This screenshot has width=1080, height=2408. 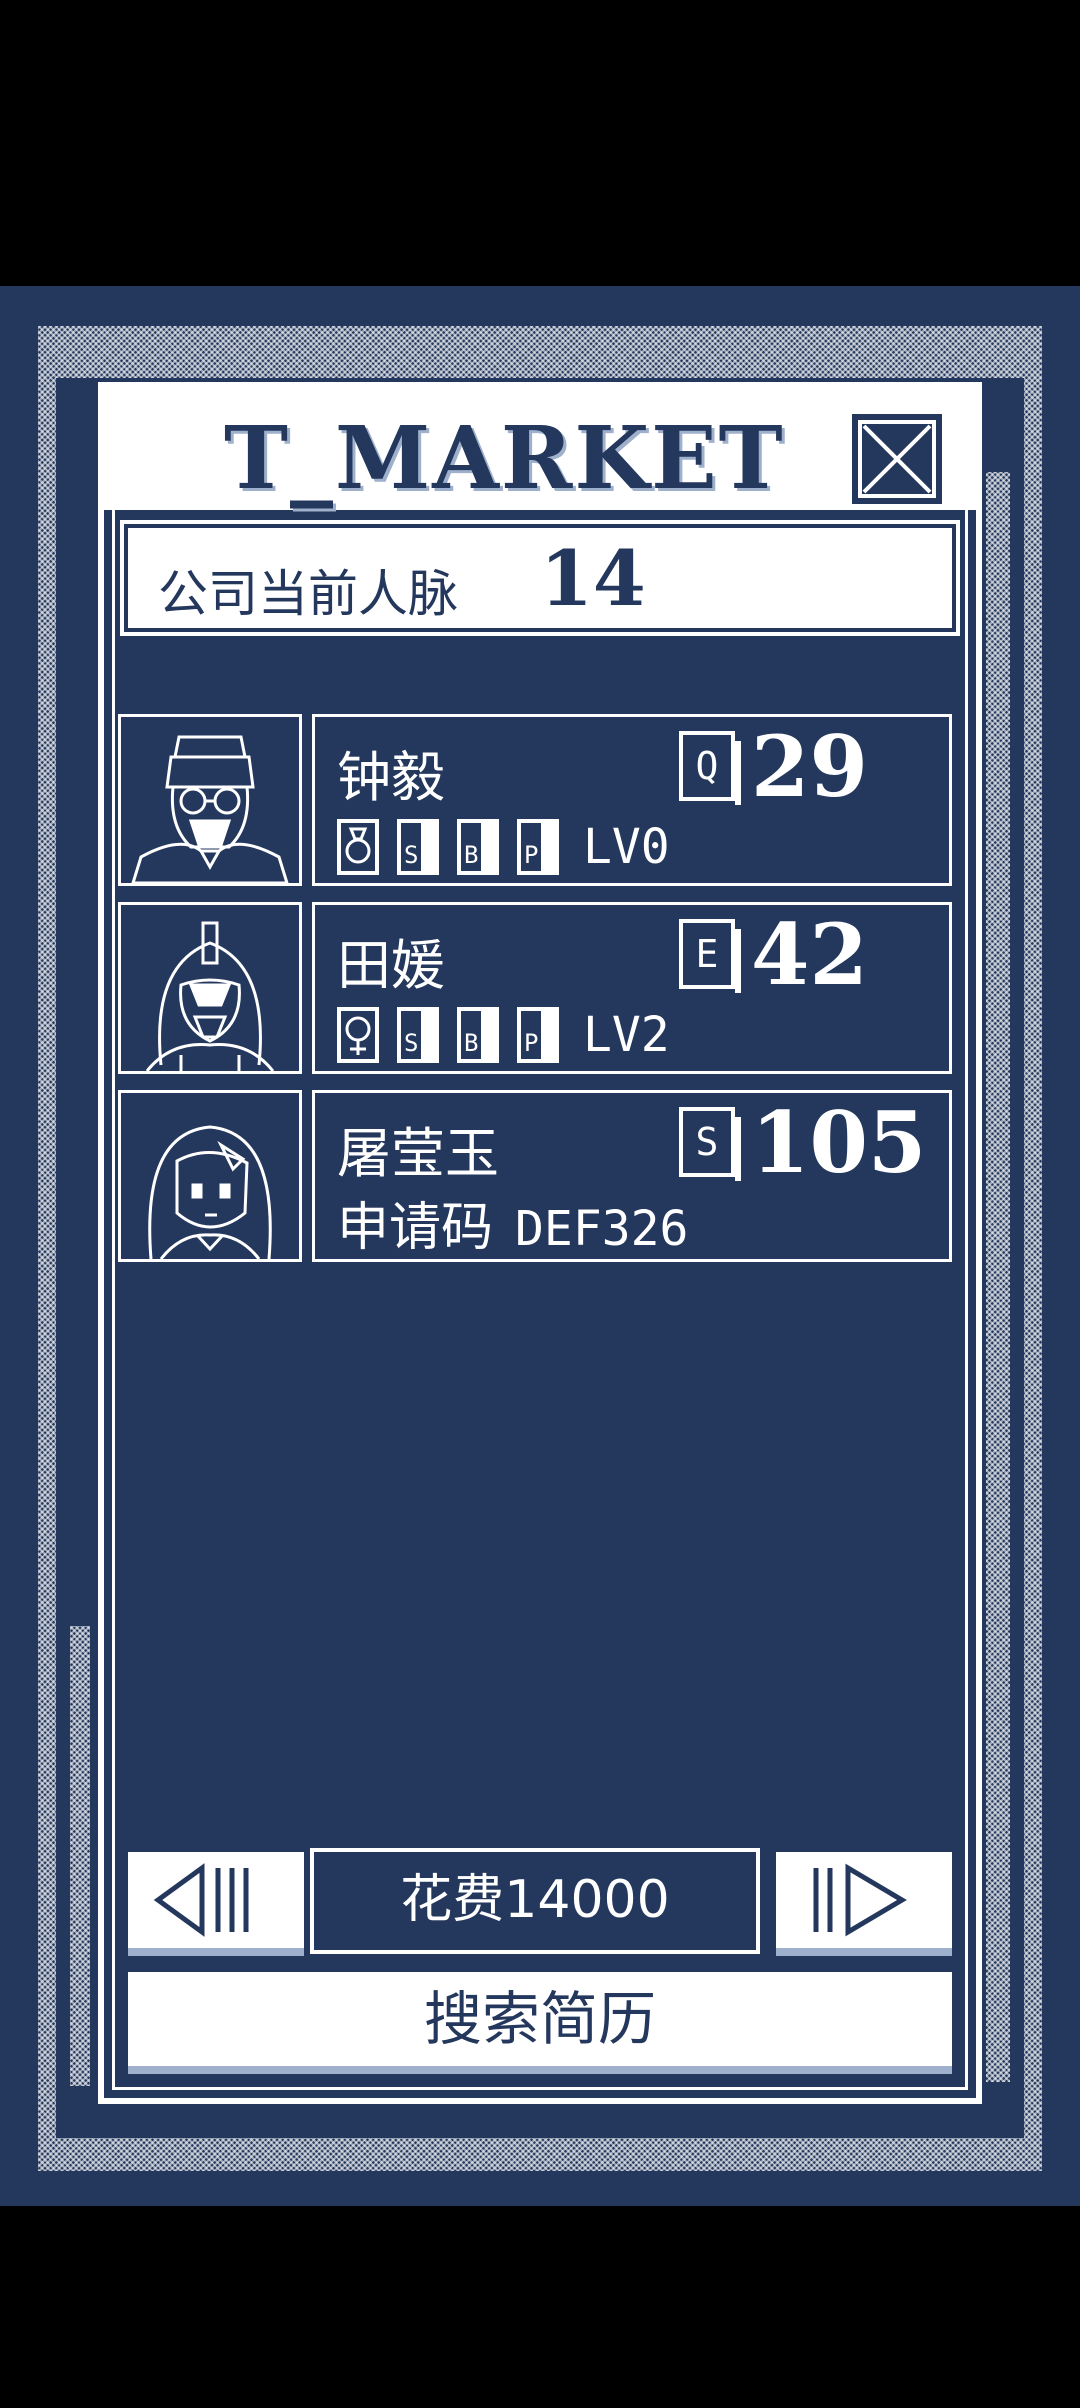 I want to click on network-box: 公司当前人脉 14, so click(x=540, y=578).